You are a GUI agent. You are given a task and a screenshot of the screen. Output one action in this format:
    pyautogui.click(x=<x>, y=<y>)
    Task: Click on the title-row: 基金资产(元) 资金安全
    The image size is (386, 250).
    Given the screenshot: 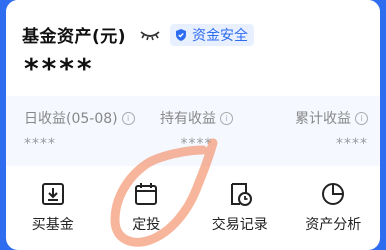 What is the action you would take?
    pyautogui.click(x=138, y=34)
    